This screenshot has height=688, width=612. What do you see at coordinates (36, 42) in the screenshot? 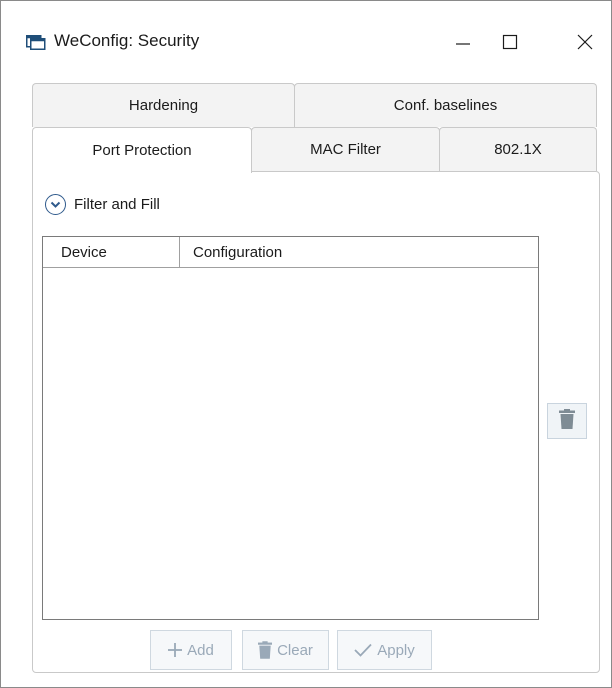
I see `window-icon` at bounding box center [36, 42].